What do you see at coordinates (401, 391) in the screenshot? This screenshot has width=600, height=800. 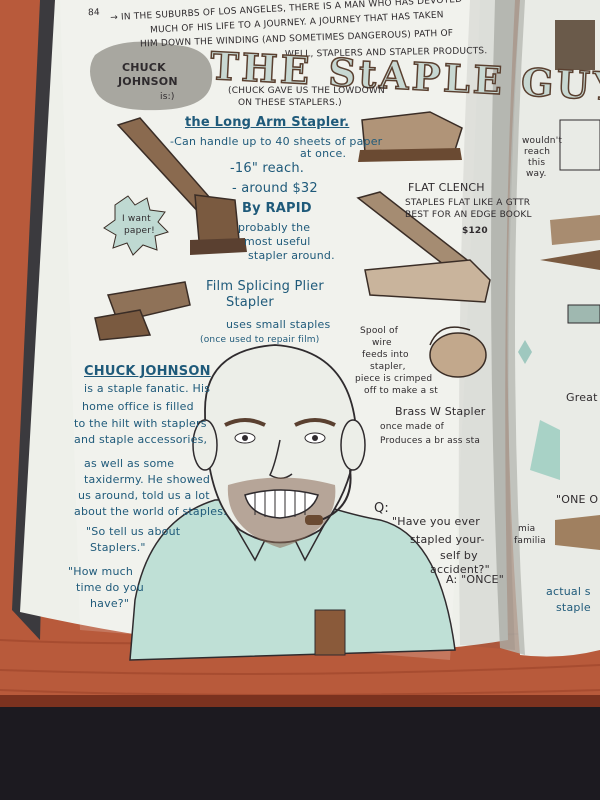 I see `spool-note-line: off to make a st` at bounding box center [401, 391].